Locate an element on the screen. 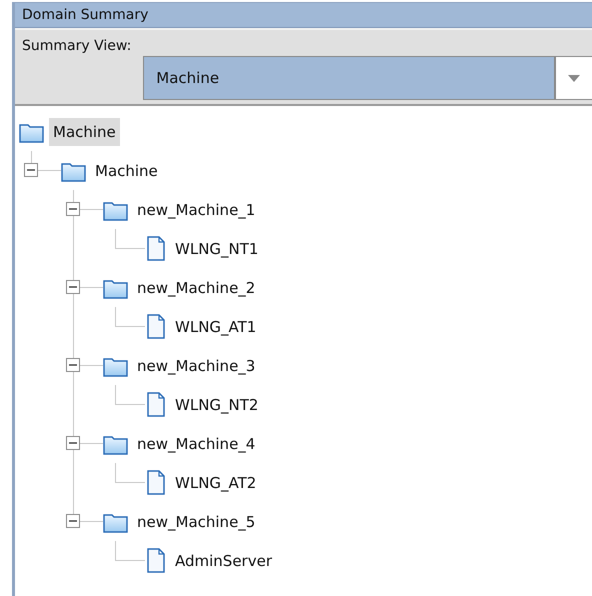 Image resolution: width=592 pixels, height=596 pixels. tree-item: new_Machine_4 is located at coordinates (196, 444).